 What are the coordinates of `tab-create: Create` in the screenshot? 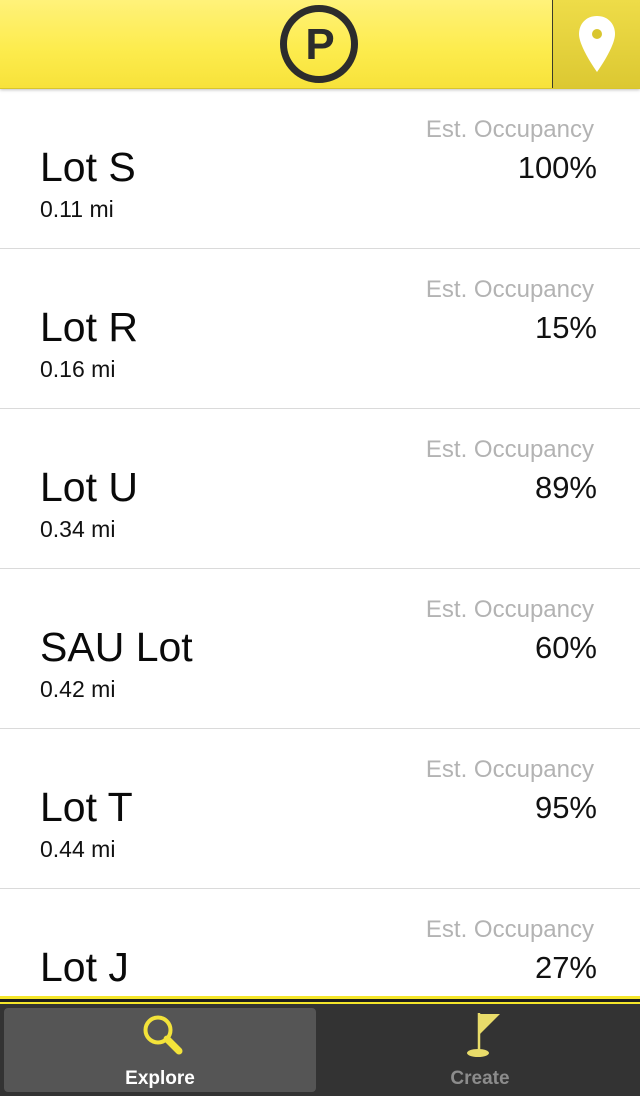 It's located at (480, 1050).